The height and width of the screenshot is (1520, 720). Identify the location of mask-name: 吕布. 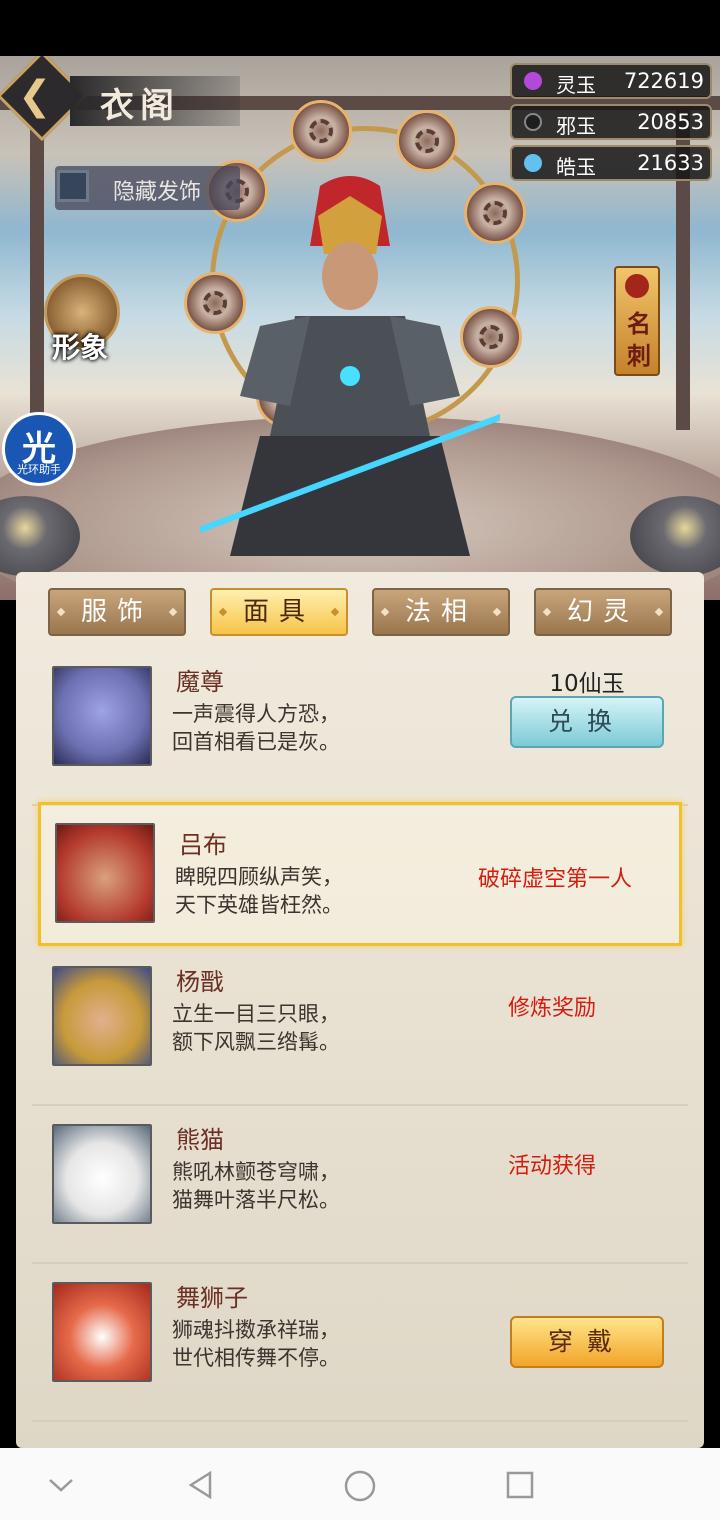
(203, 845).